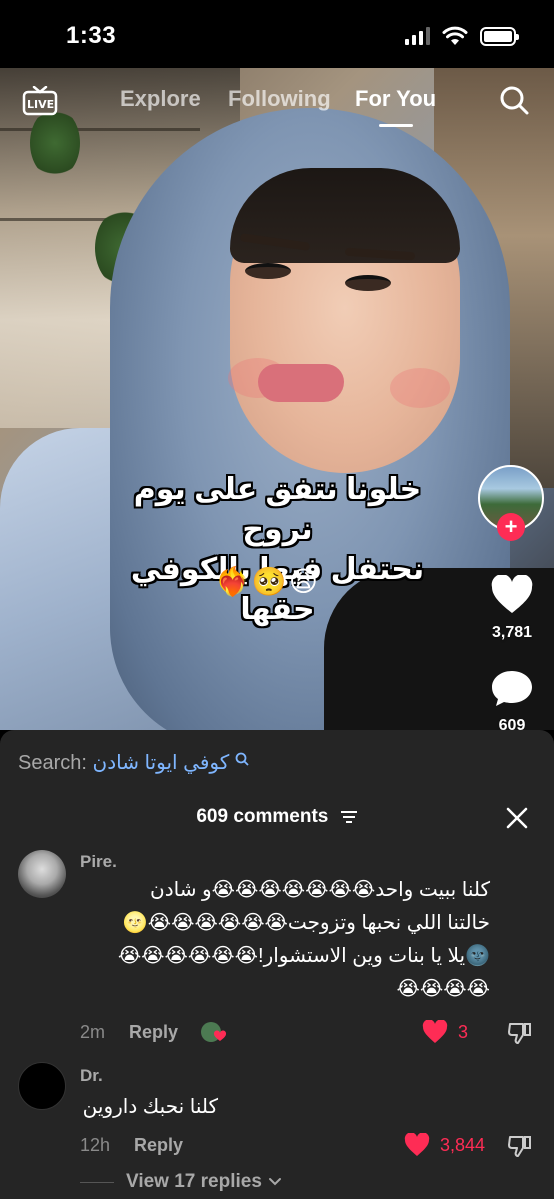 The width and height of the screenshot is (554, 1199). Describe the element at coordinates (306, 923) in the screenshot. I see `comment-line: خالتنا اللي نحبها وتزوجت😭😭😭😭😭😭🌝` at that location.